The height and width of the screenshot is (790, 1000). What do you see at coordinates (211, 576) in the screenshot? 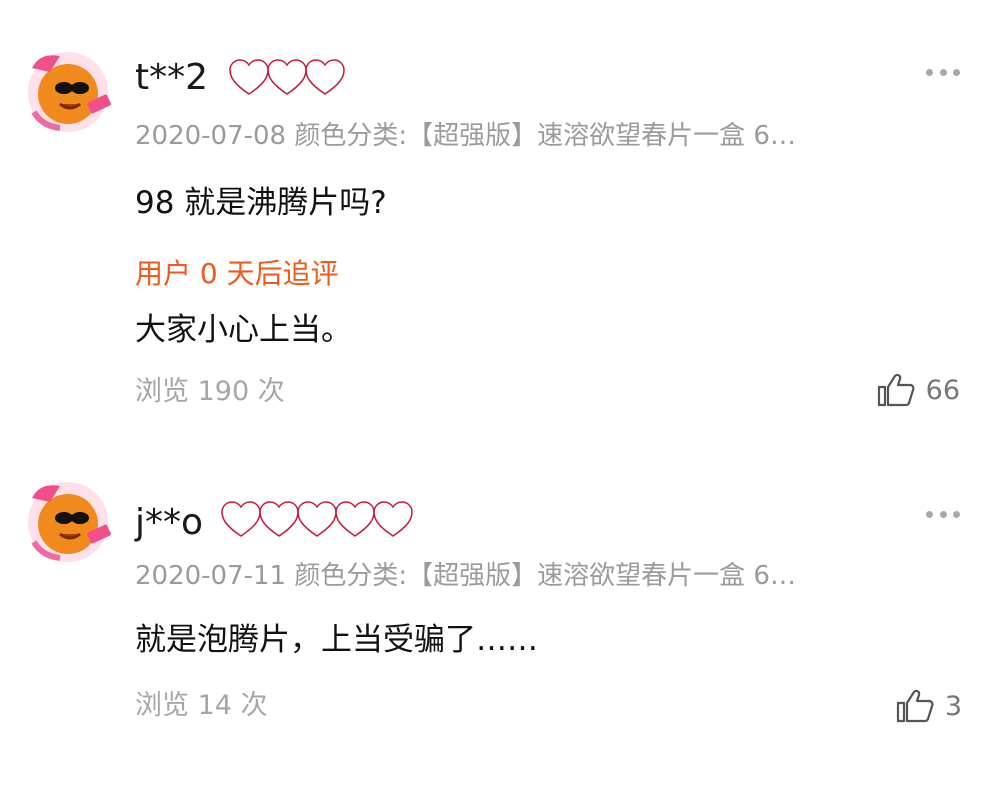
I see `review-date: 2020-07-11` at bounding box center [211, 576].